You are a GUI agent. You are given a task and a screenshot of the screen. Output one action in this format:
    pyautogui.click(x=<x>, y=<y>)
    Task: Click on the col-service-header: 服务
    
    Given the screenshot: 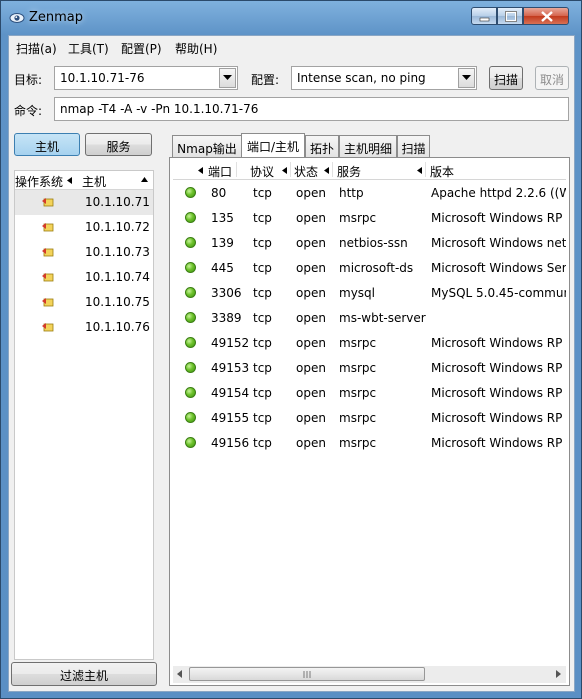 What is the action you would take?
    pyautogui.click(x=349, y=171)
    